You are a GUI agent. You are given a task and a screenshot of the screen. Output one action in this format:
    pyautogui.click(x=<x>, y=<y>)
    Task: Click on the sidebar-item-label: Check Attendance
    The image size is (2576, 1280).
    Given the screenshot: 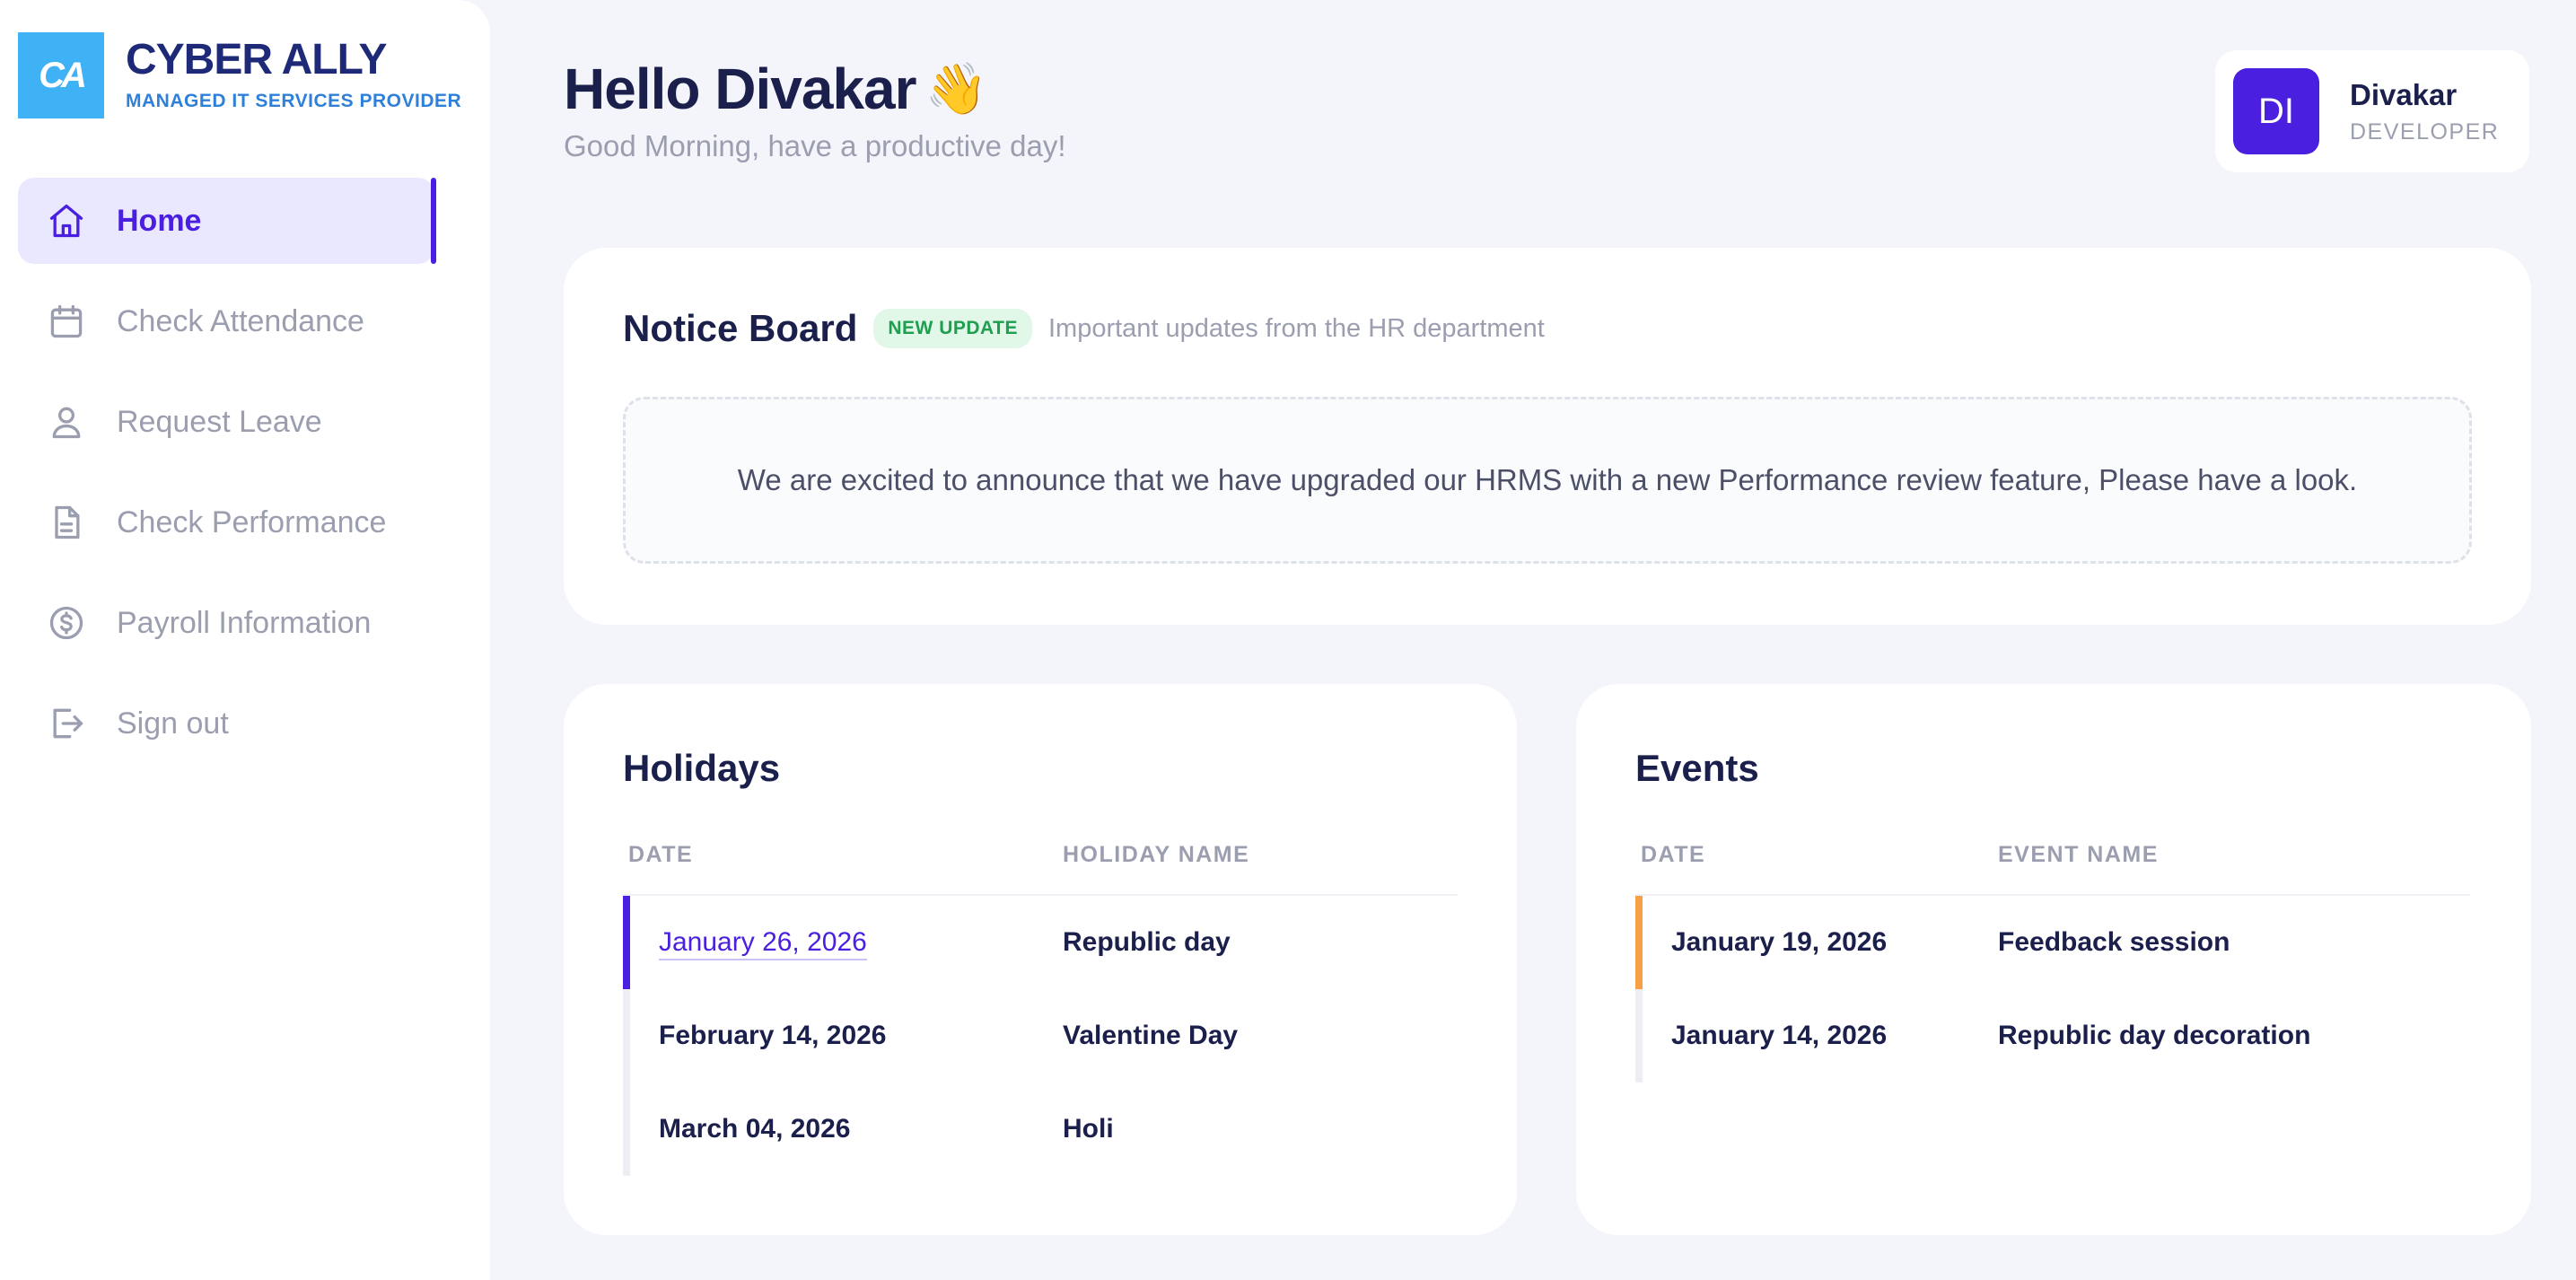 What is the action you would take?
    pyautogui.click(x=240, y=320)
    